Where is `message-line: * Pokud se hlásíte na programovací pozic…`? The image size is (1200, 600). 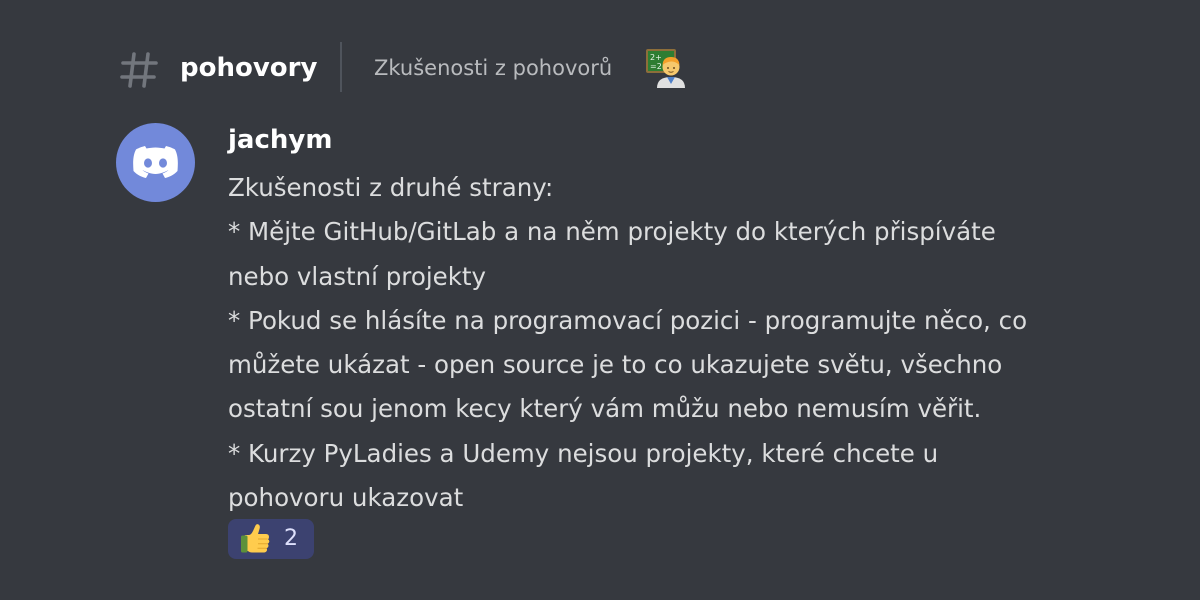
message-line: * Pokud se hlásíte na programovací pozic… is located at coordinates (628, 320).